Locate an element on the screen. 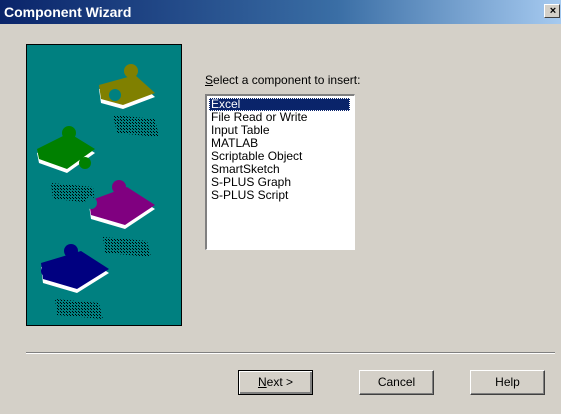 The height and width of the screenshot is (414, 561). next-label: ext > is located at coordinates (280, 382).